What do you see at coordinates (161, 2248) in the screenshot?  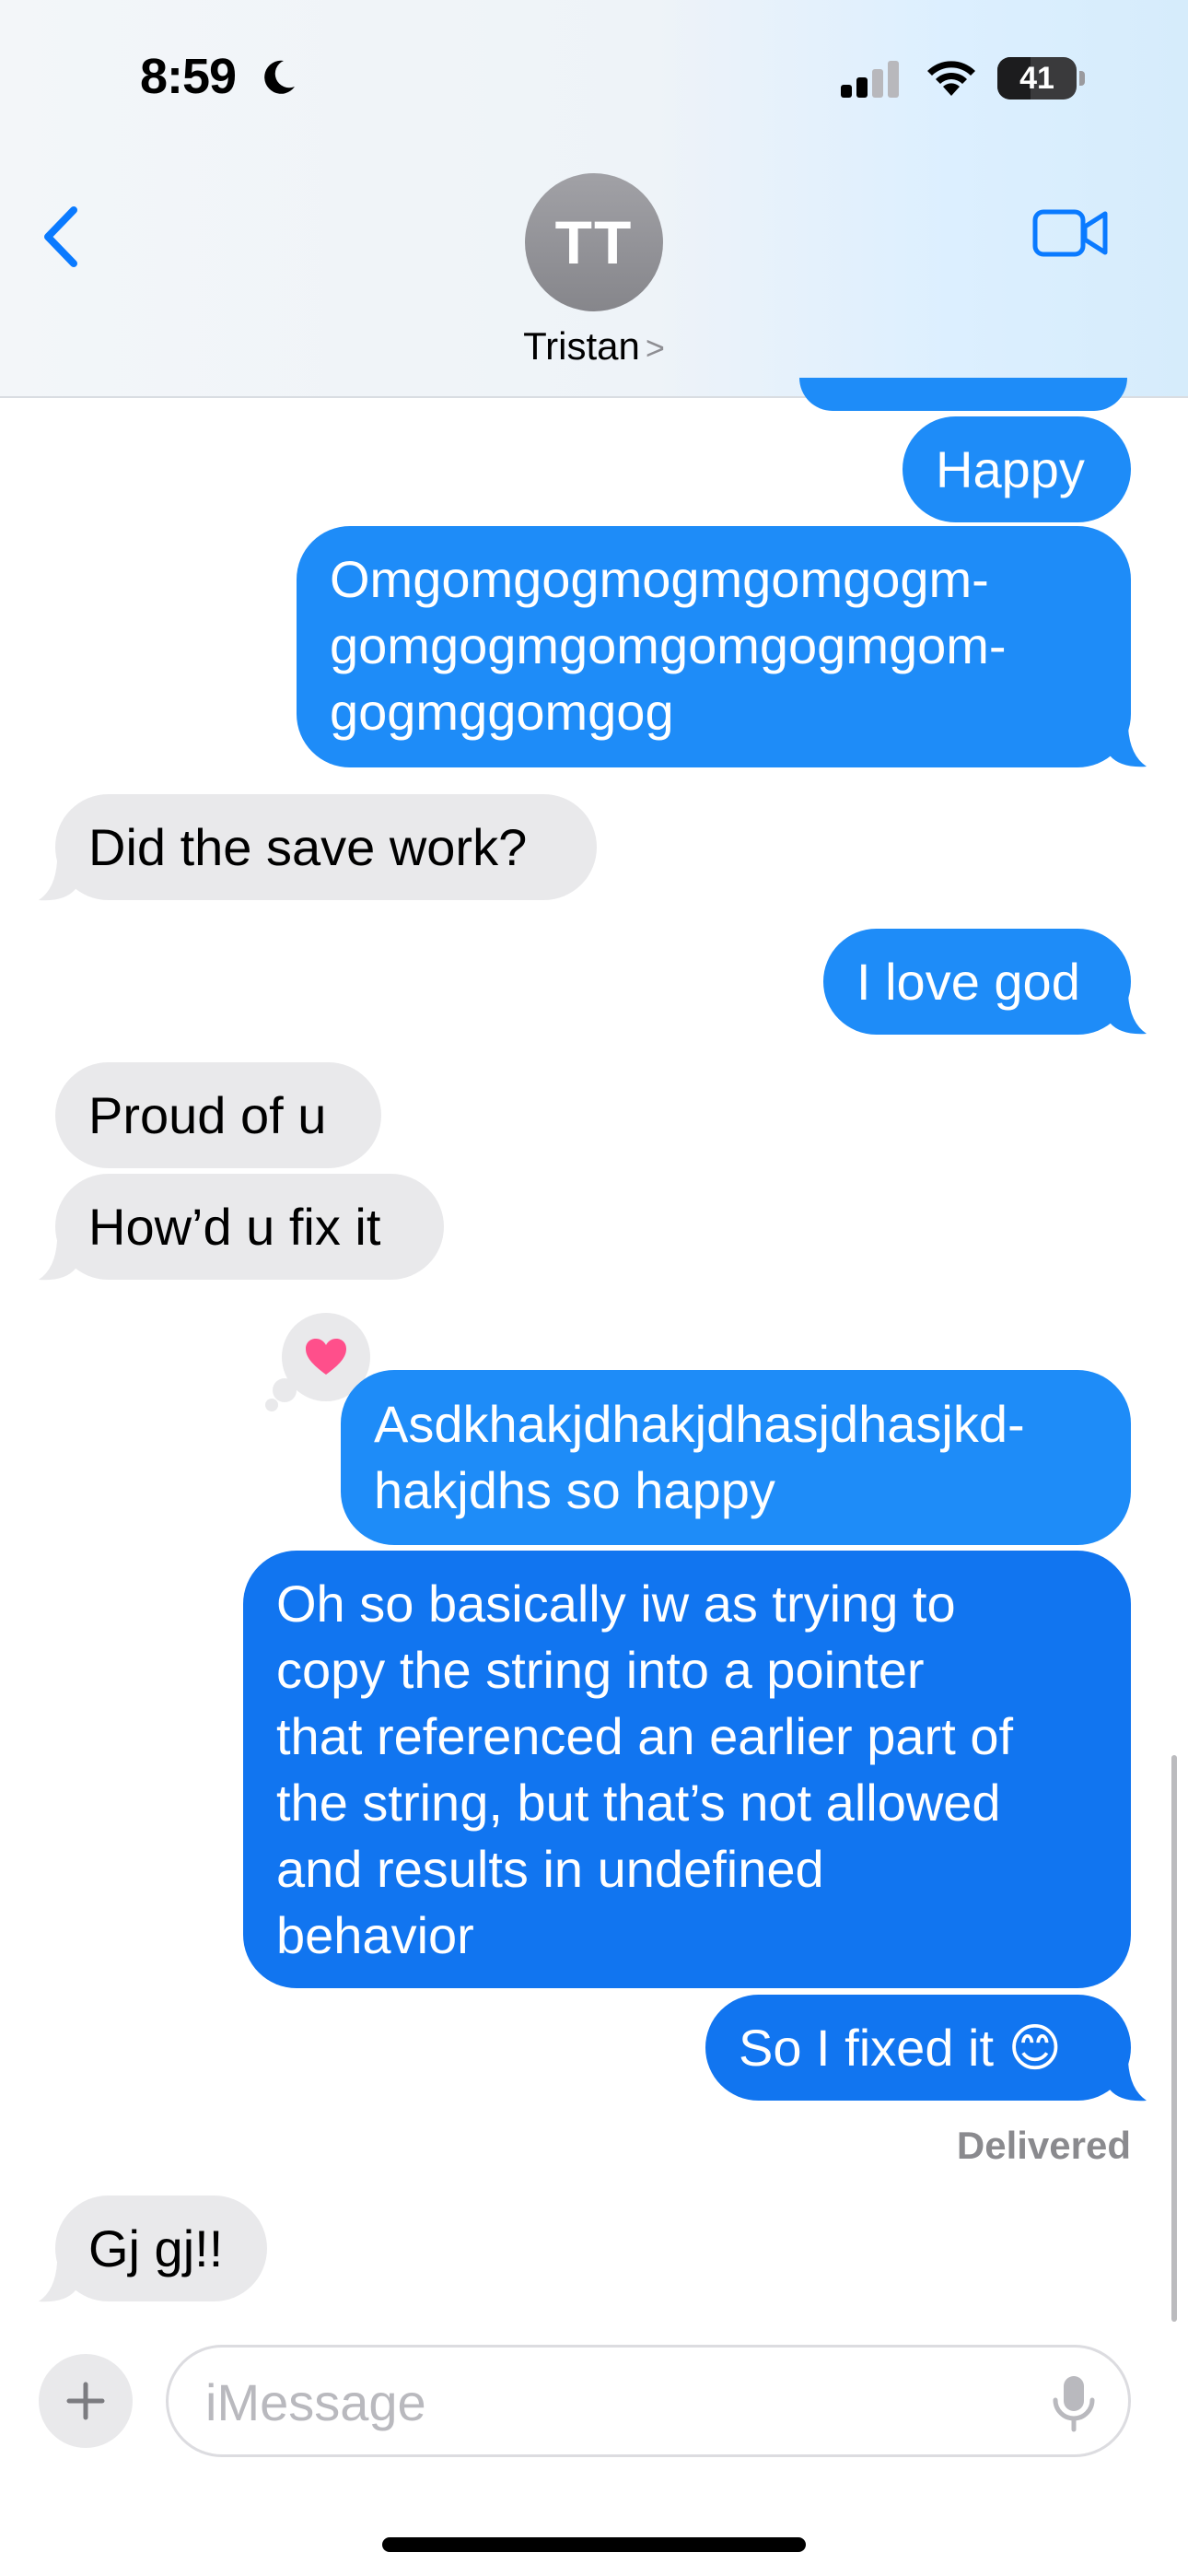 I see `message-bubble-incoming: Gj gj!!` at bounding box center [161, 2248].